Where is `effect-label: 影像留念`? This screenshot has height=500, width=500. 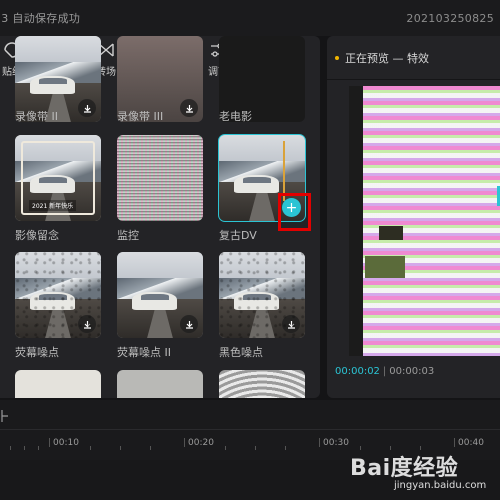
effect-label: 影像留念 is located at coordinates (37, 235).